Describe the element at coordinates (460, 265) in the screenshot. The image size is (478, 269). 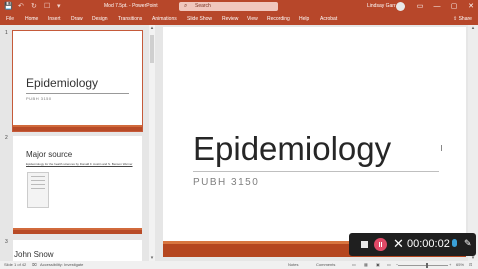
I see `zoom-level: 65%` at that location.